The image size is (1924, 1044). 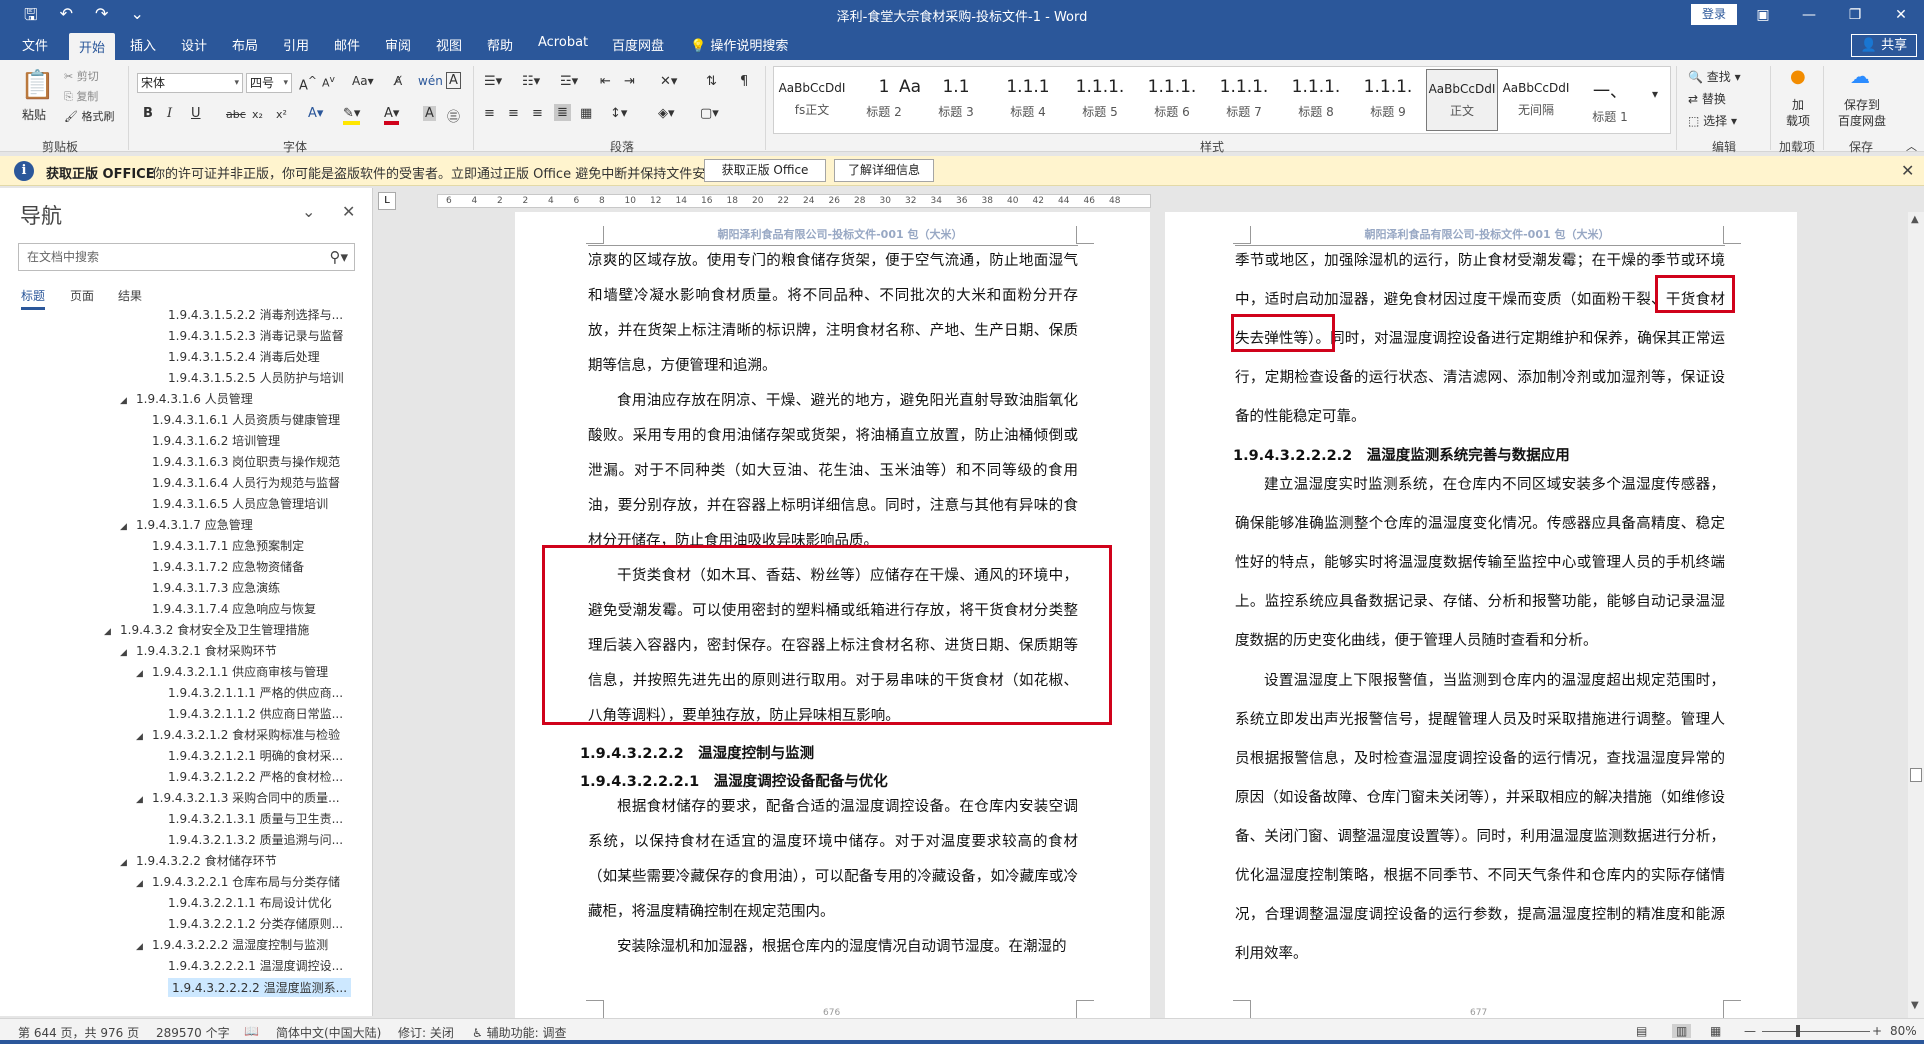 I want to click on nav-tab-results: 结果, so click(x=130, y=295).